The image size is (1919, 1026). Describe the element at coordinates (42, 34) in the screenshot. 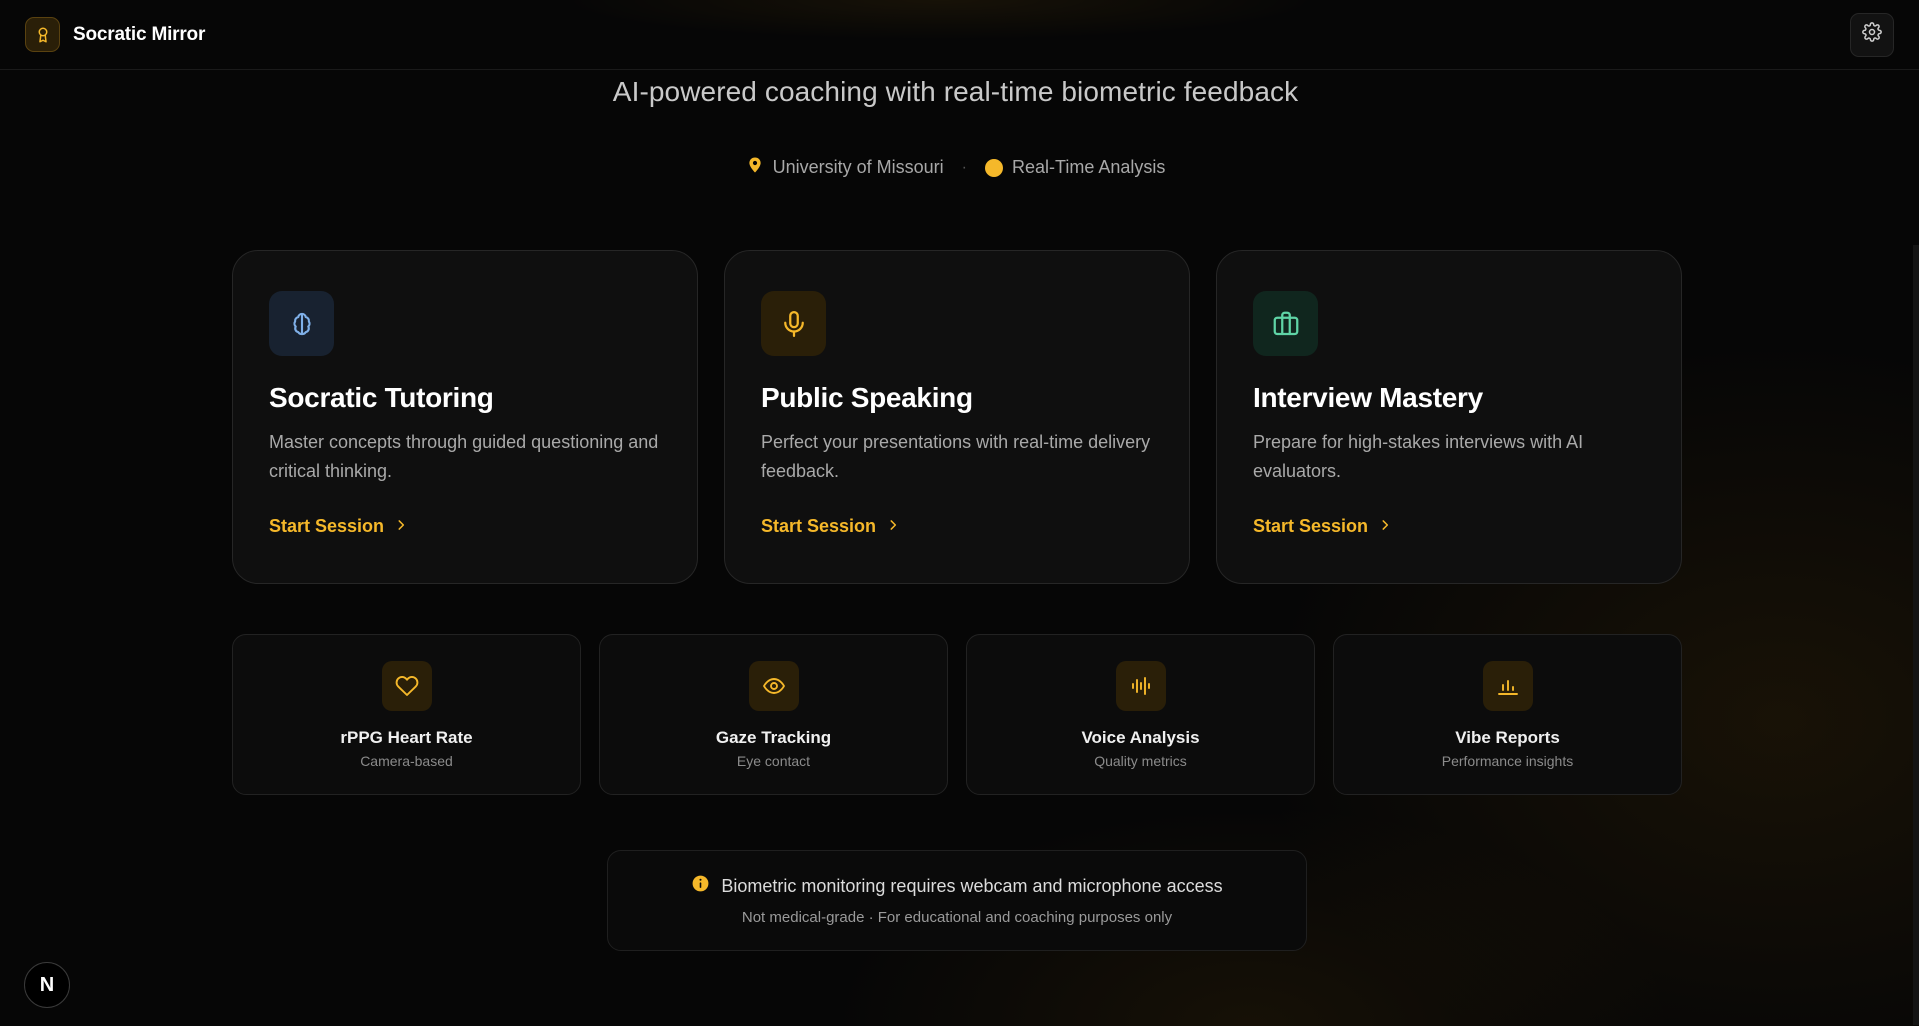

I see `award-icon` at that location.